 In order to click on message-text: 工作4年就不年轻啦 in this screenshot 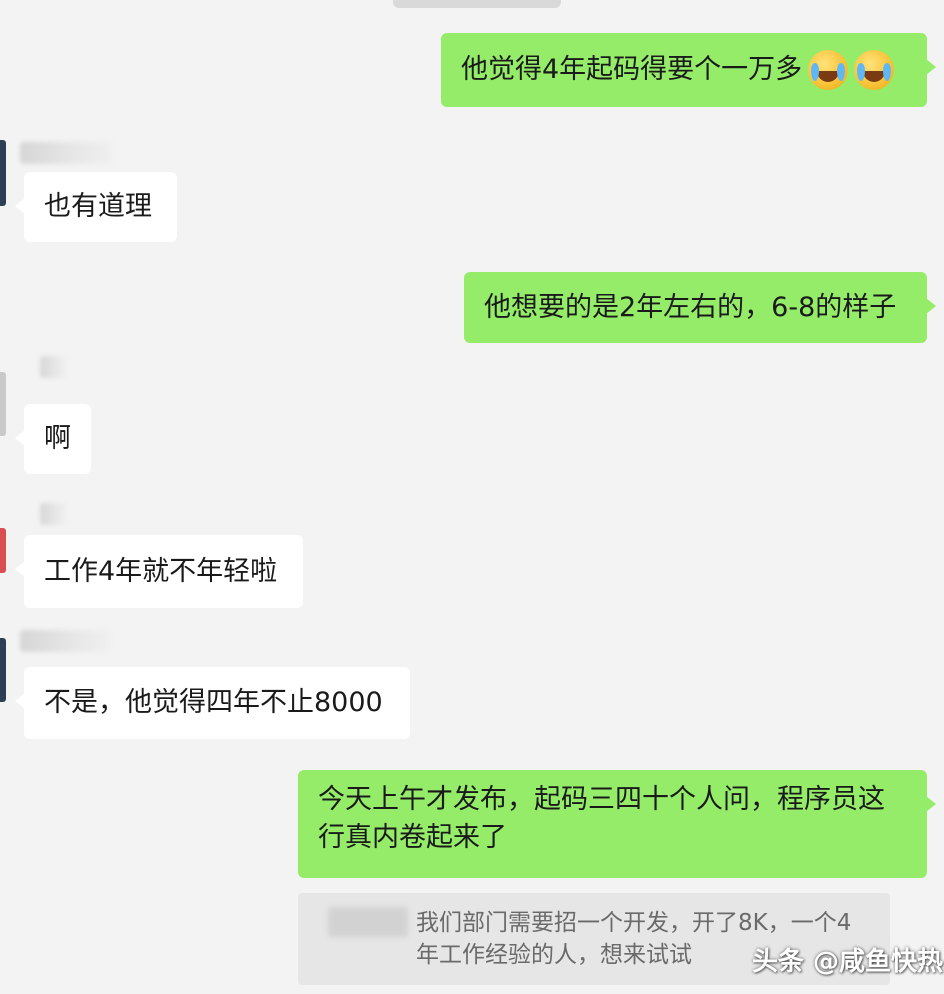, I will do `click(161, 571)`.